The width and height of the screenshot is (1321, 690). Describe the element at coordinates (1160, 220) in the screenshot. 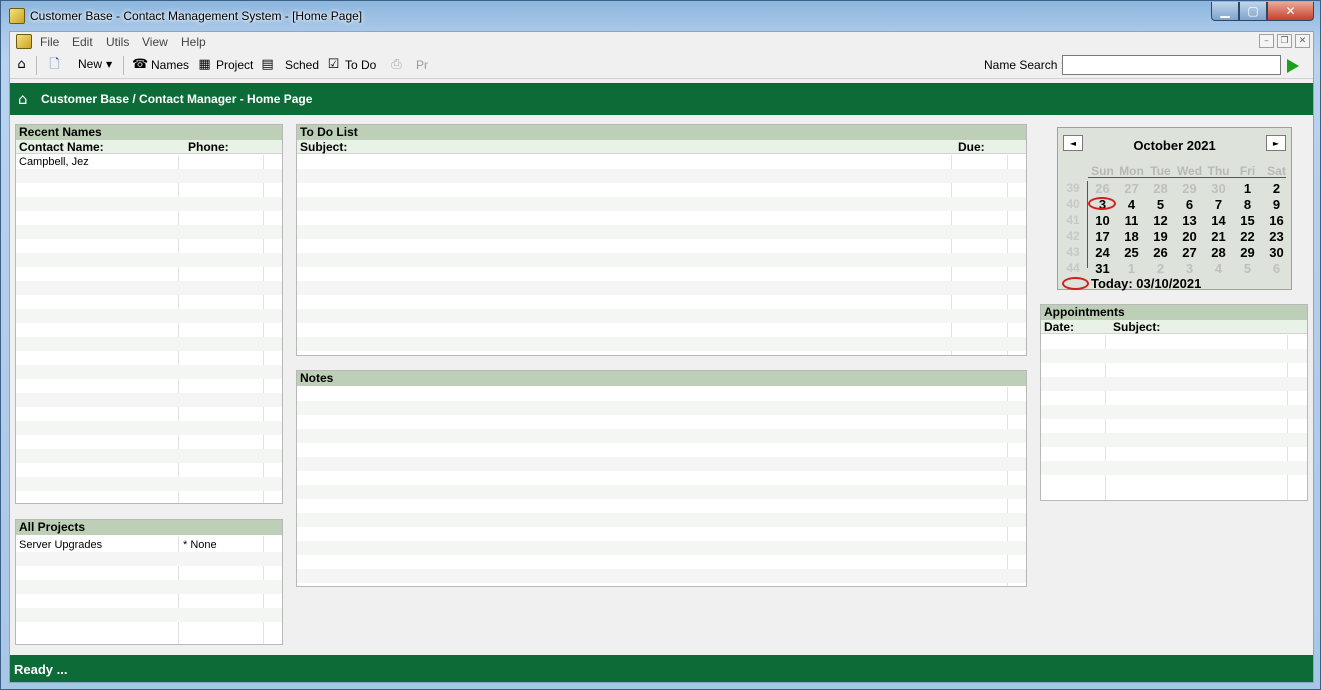

I see `calendar-day: 12` at that location.